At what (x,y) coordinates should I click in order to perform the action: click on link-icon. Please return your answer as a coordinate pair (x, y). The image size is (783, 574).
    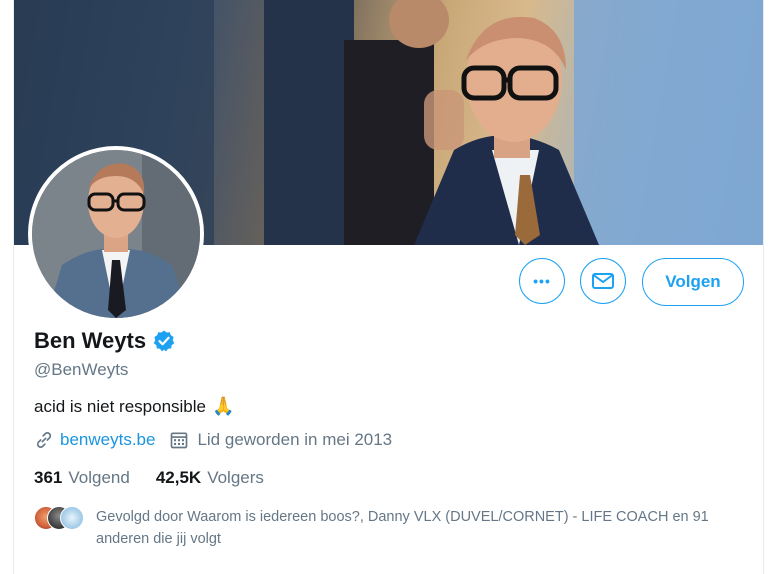
    Looking at the image, I should click on (44, 440).